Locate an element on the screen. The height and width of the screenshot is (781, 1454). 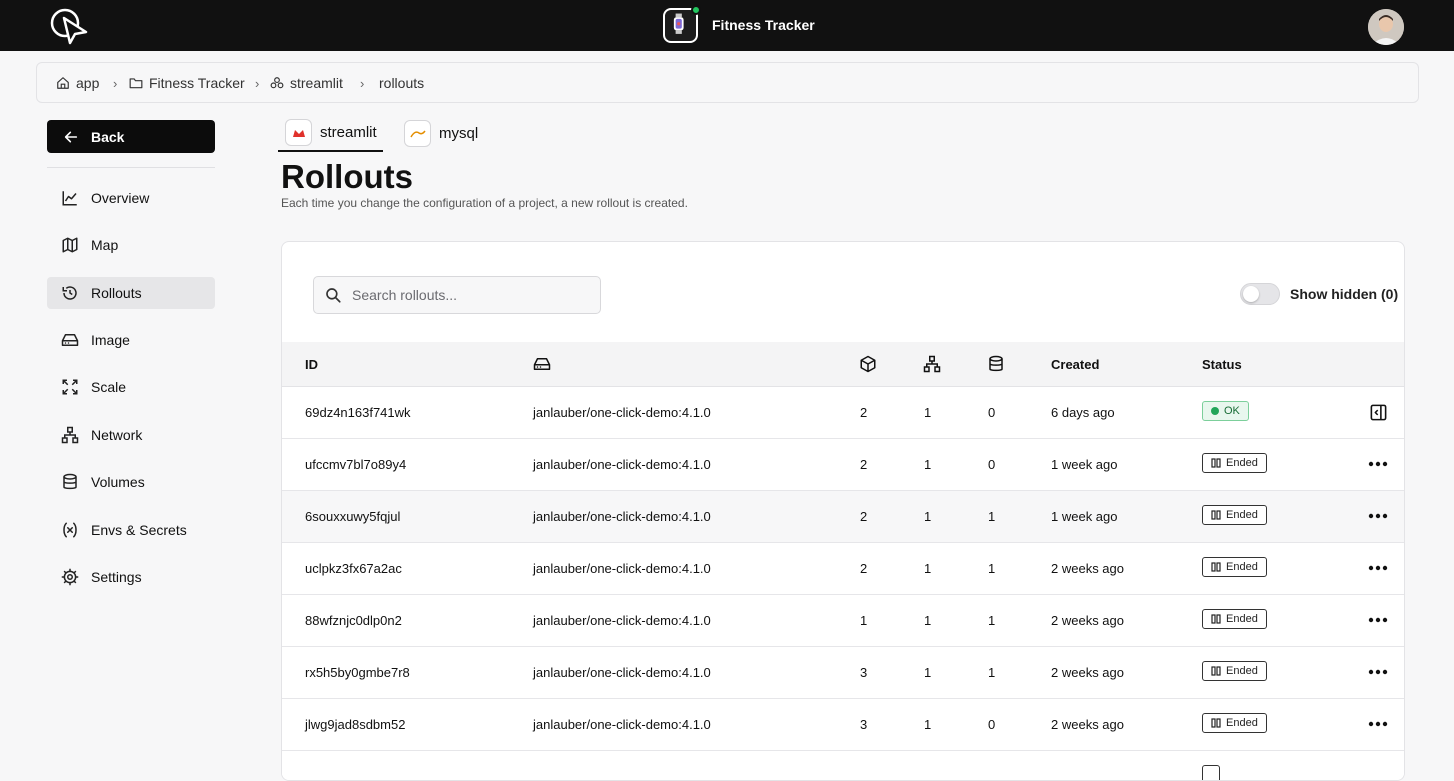
sidebar-item-label: Rollouts is located at coordinates (116, 293).